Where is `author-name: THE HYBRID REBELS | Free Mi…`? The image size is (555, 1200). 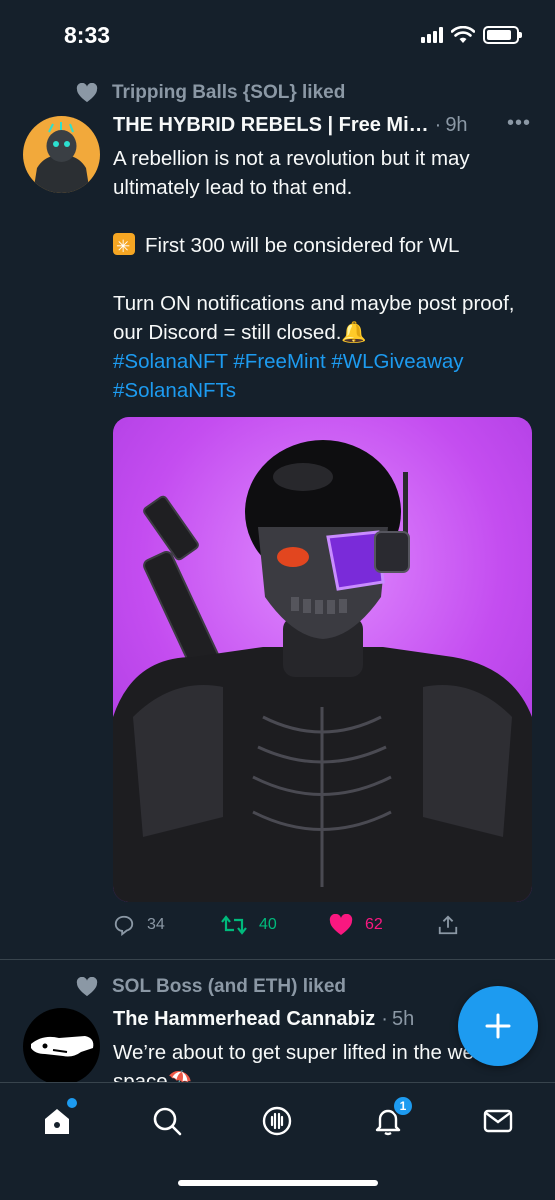 author-name: THE HYBRID REBELS | Free Mi… is located at coordinates (271, 125).